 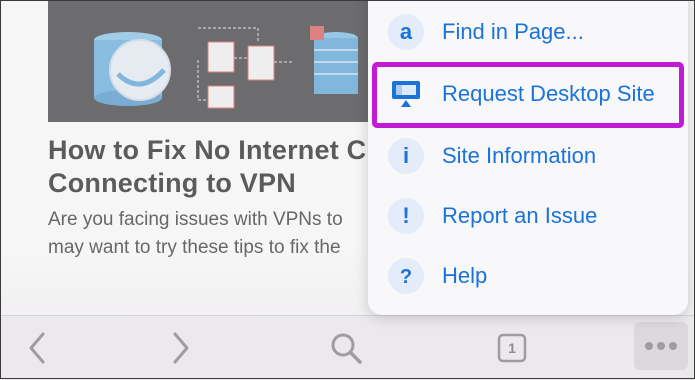 I want to click on menu-item-label: Help, so click(x=465, y=275).